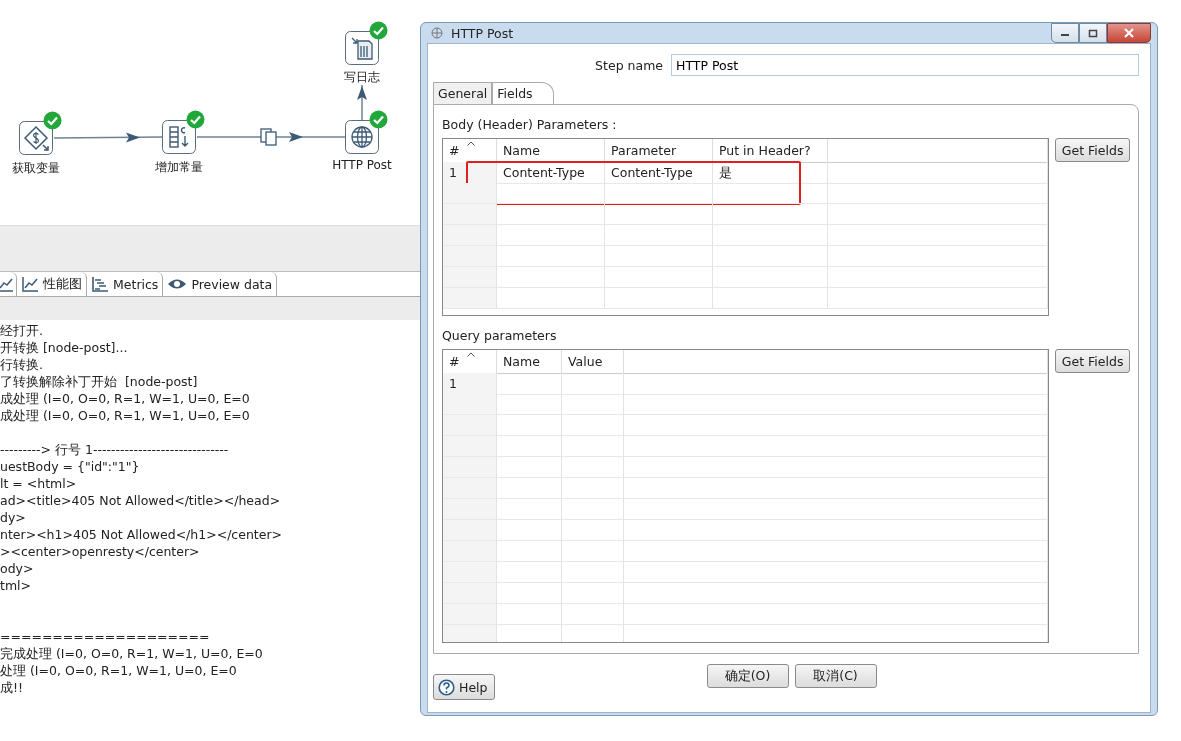  Describe the element at coordinates (437, 33) in the screenshot. I see `globe-icon` at that location.